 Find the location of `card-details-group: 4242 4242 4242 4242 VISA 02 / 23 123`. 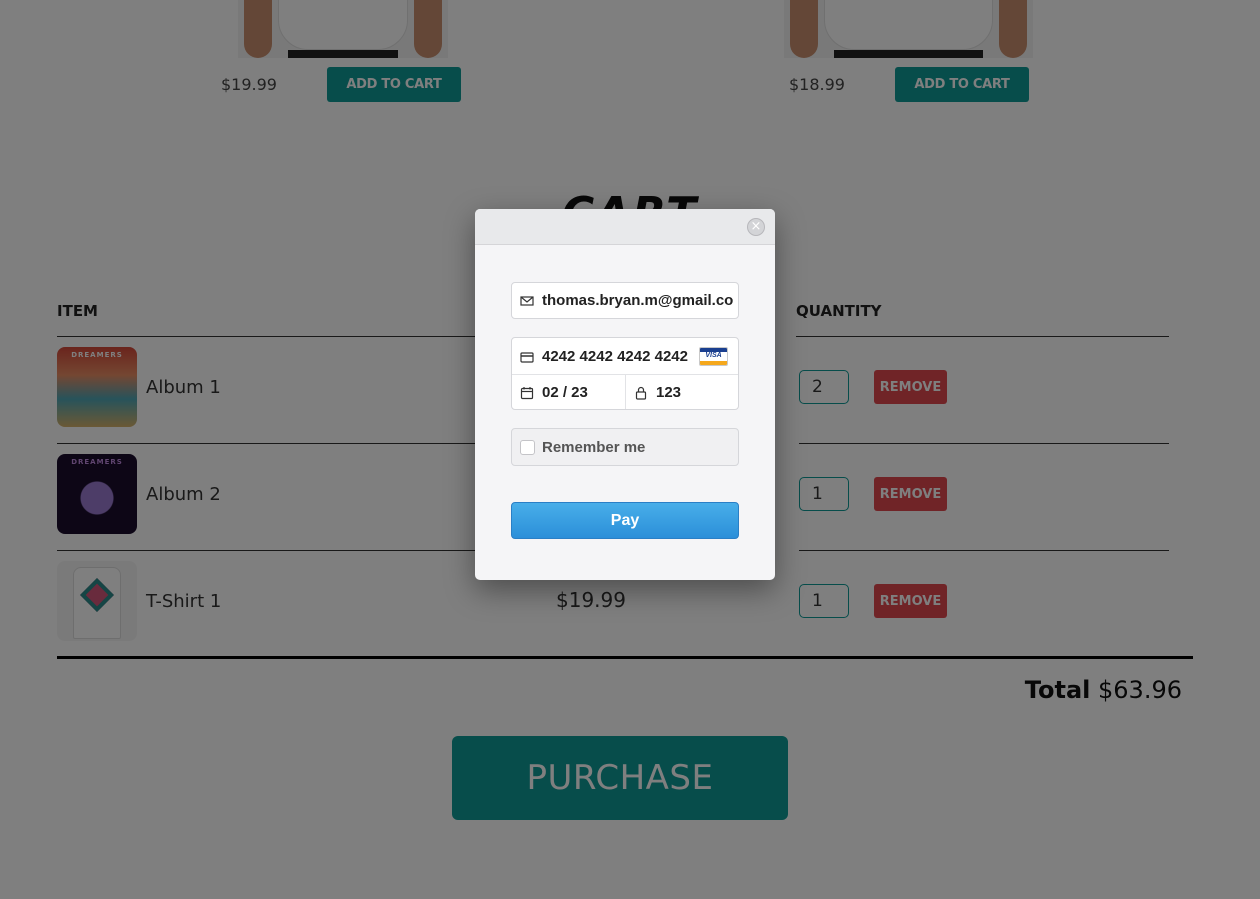

card-details-group: 4242 4242 4242 4242 VISA 02 / 23 123 is located at coordinates (625, 373).